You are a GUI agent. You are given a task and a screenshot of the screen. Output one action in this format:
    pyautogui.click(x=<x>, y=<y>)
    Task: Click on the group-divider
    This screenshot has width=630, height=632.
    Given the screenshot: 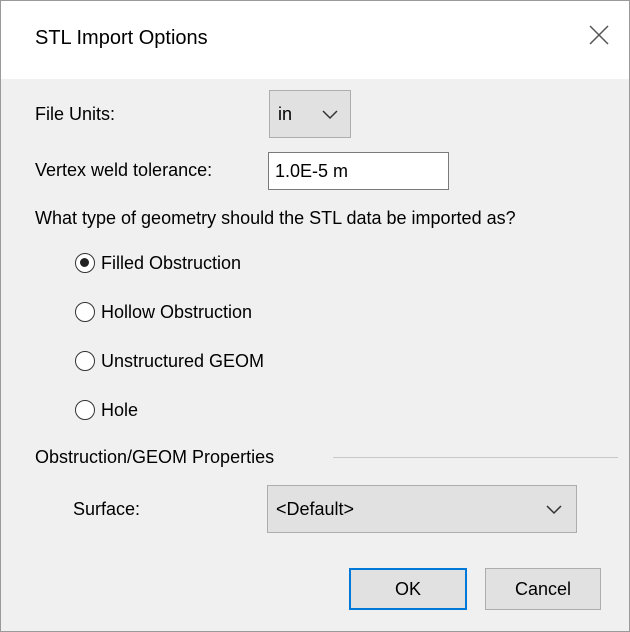 What is the action you would take?
    pyautogui.click(x=475, y=457)
    